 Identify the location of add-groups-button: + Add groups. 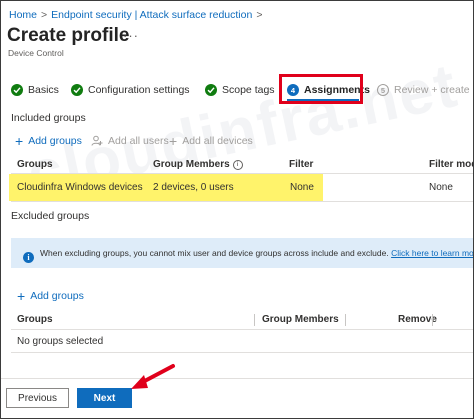
(48, 141).